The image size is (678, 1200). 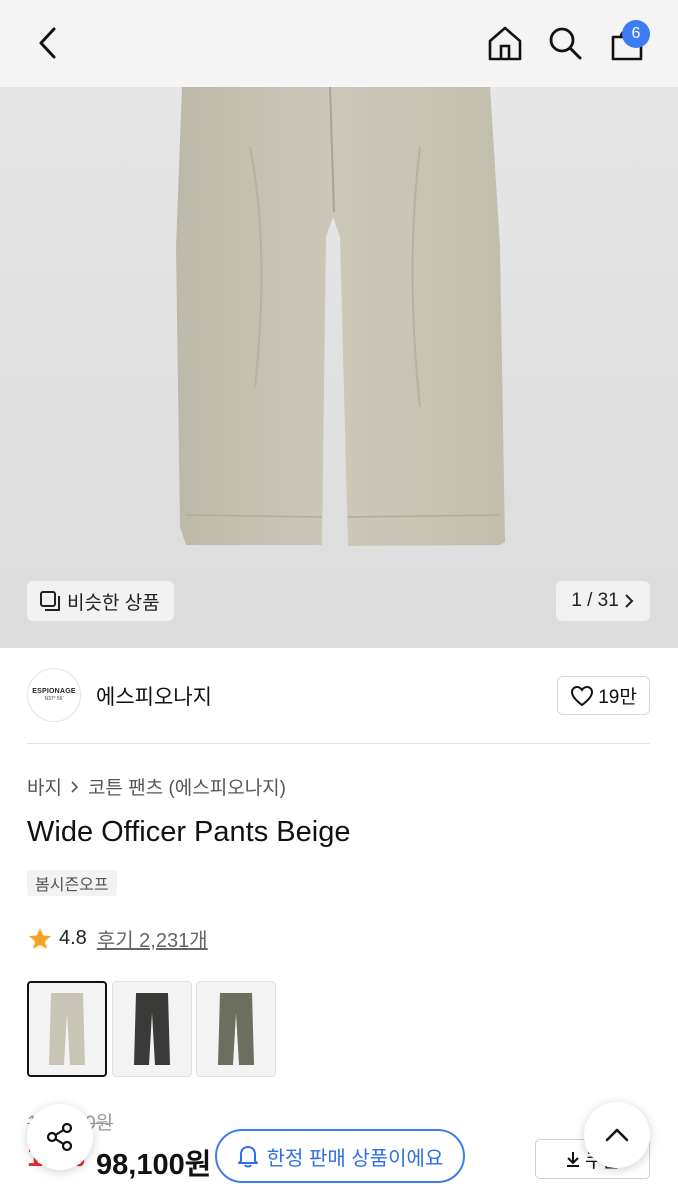 I want to click on breadcrumb-category: 바지, so click(x=44, y=786).